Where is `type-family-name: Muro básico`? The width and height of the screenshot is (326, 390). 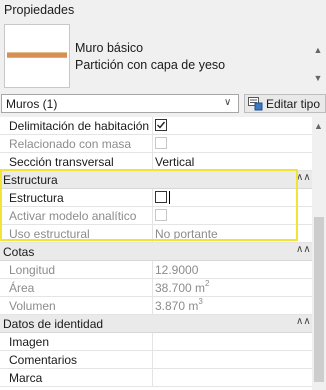
type-family-name: Muro básico is located at coordinates (109, 48).